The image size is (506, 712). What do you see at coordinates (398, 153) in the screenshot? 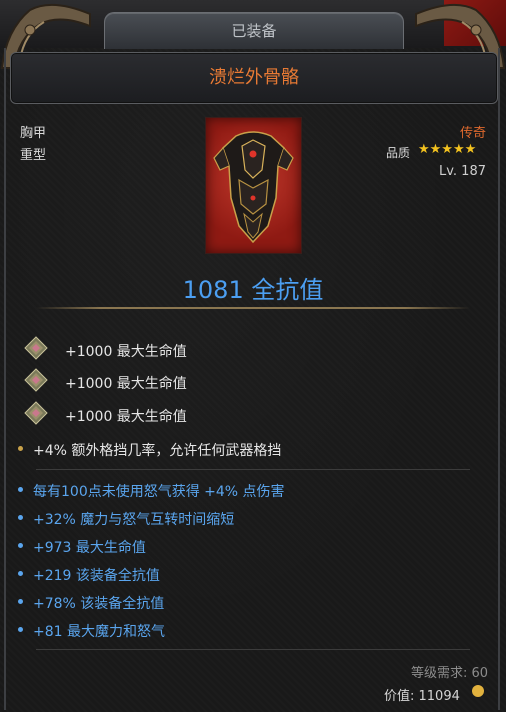
I see `quality-label: 品质` at bounding box center [398, 153].